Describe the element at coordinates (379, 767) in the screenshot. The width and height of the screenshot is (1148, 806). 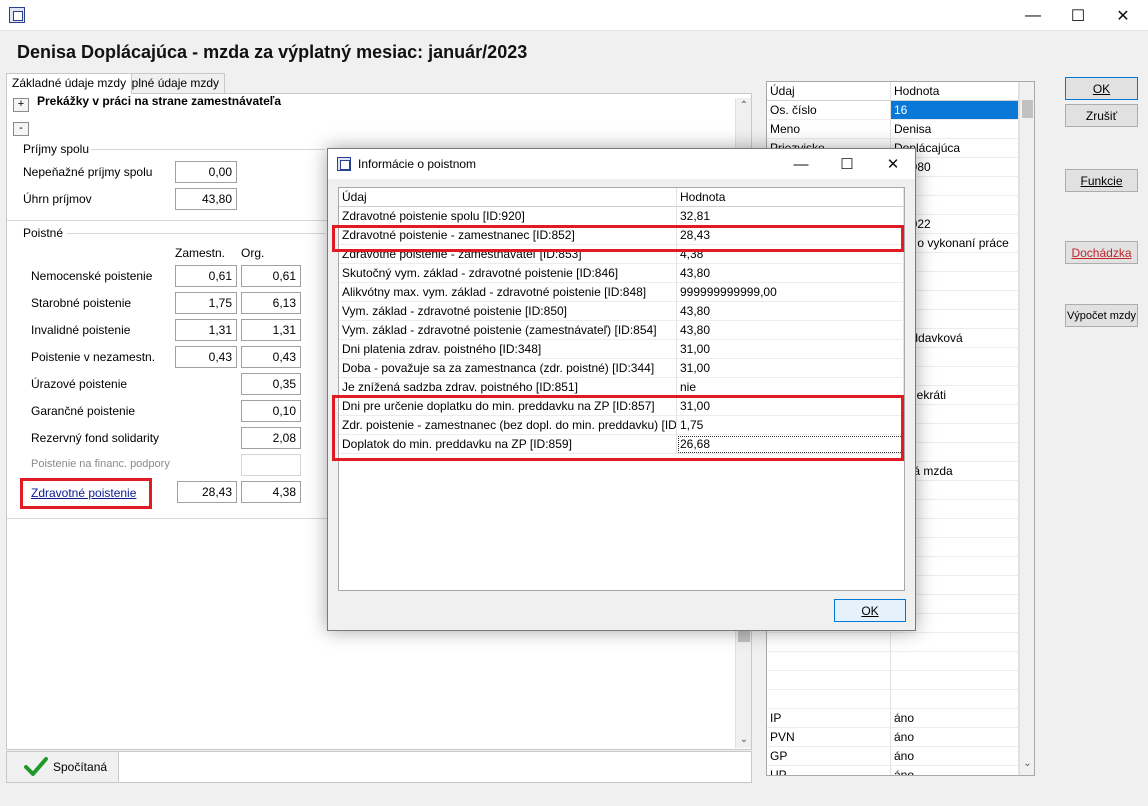
I see `status-bar: Spočítaná` at that location.